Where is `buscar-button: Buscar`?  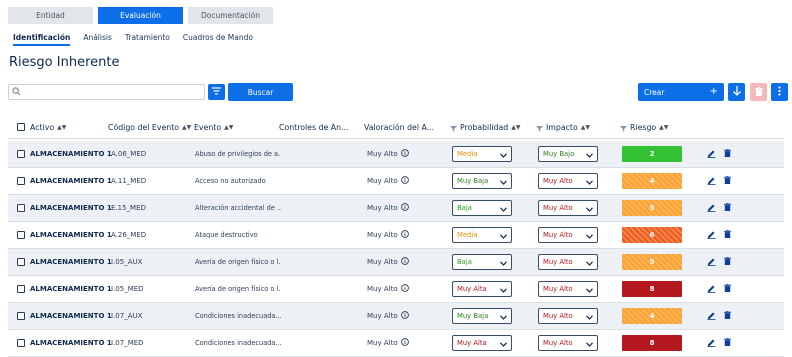
buscar-button: Buscar is located at coordinates (260, 92).